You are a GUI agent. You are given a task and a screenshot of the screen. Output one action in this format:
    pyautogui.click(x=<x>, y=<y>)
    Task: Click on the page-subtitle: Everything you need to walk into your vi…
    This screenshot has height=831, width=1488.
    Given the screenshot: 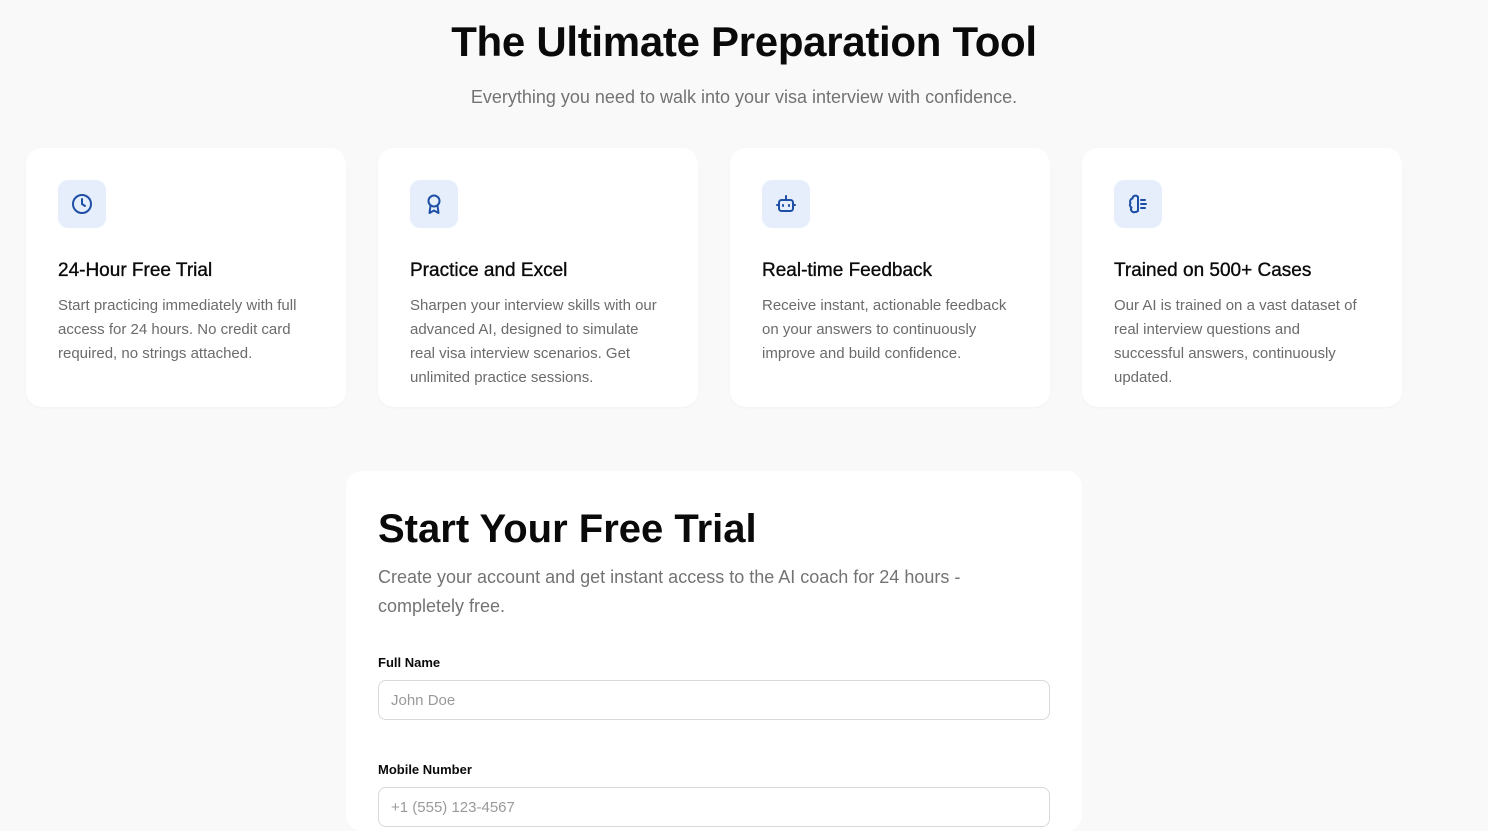 What is the action you would take?
    pyautogui.click(x=744, y=97)
    